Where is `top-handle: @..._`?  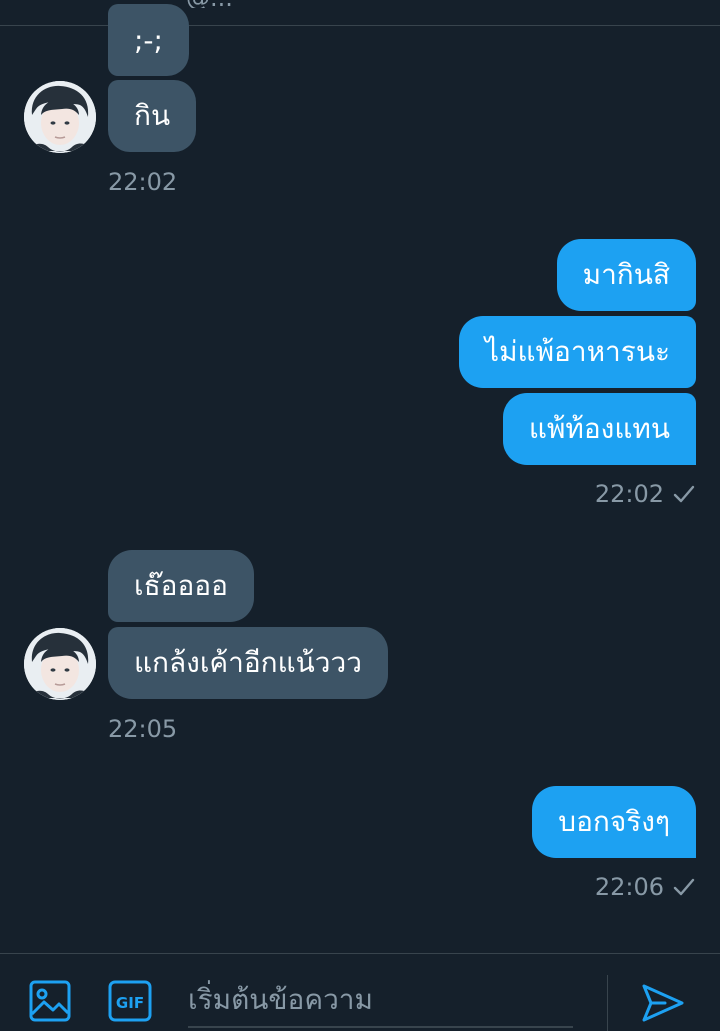 top-handle: @..._ is located at coordinates (215, 4).